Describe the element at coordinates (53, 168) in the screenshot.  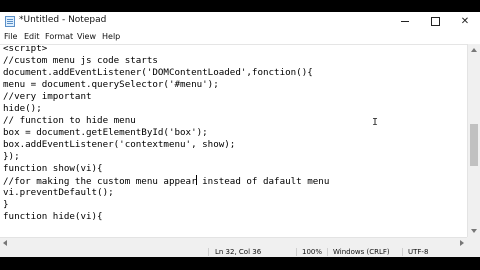
I see `code-line: function show(vi){` at that location.